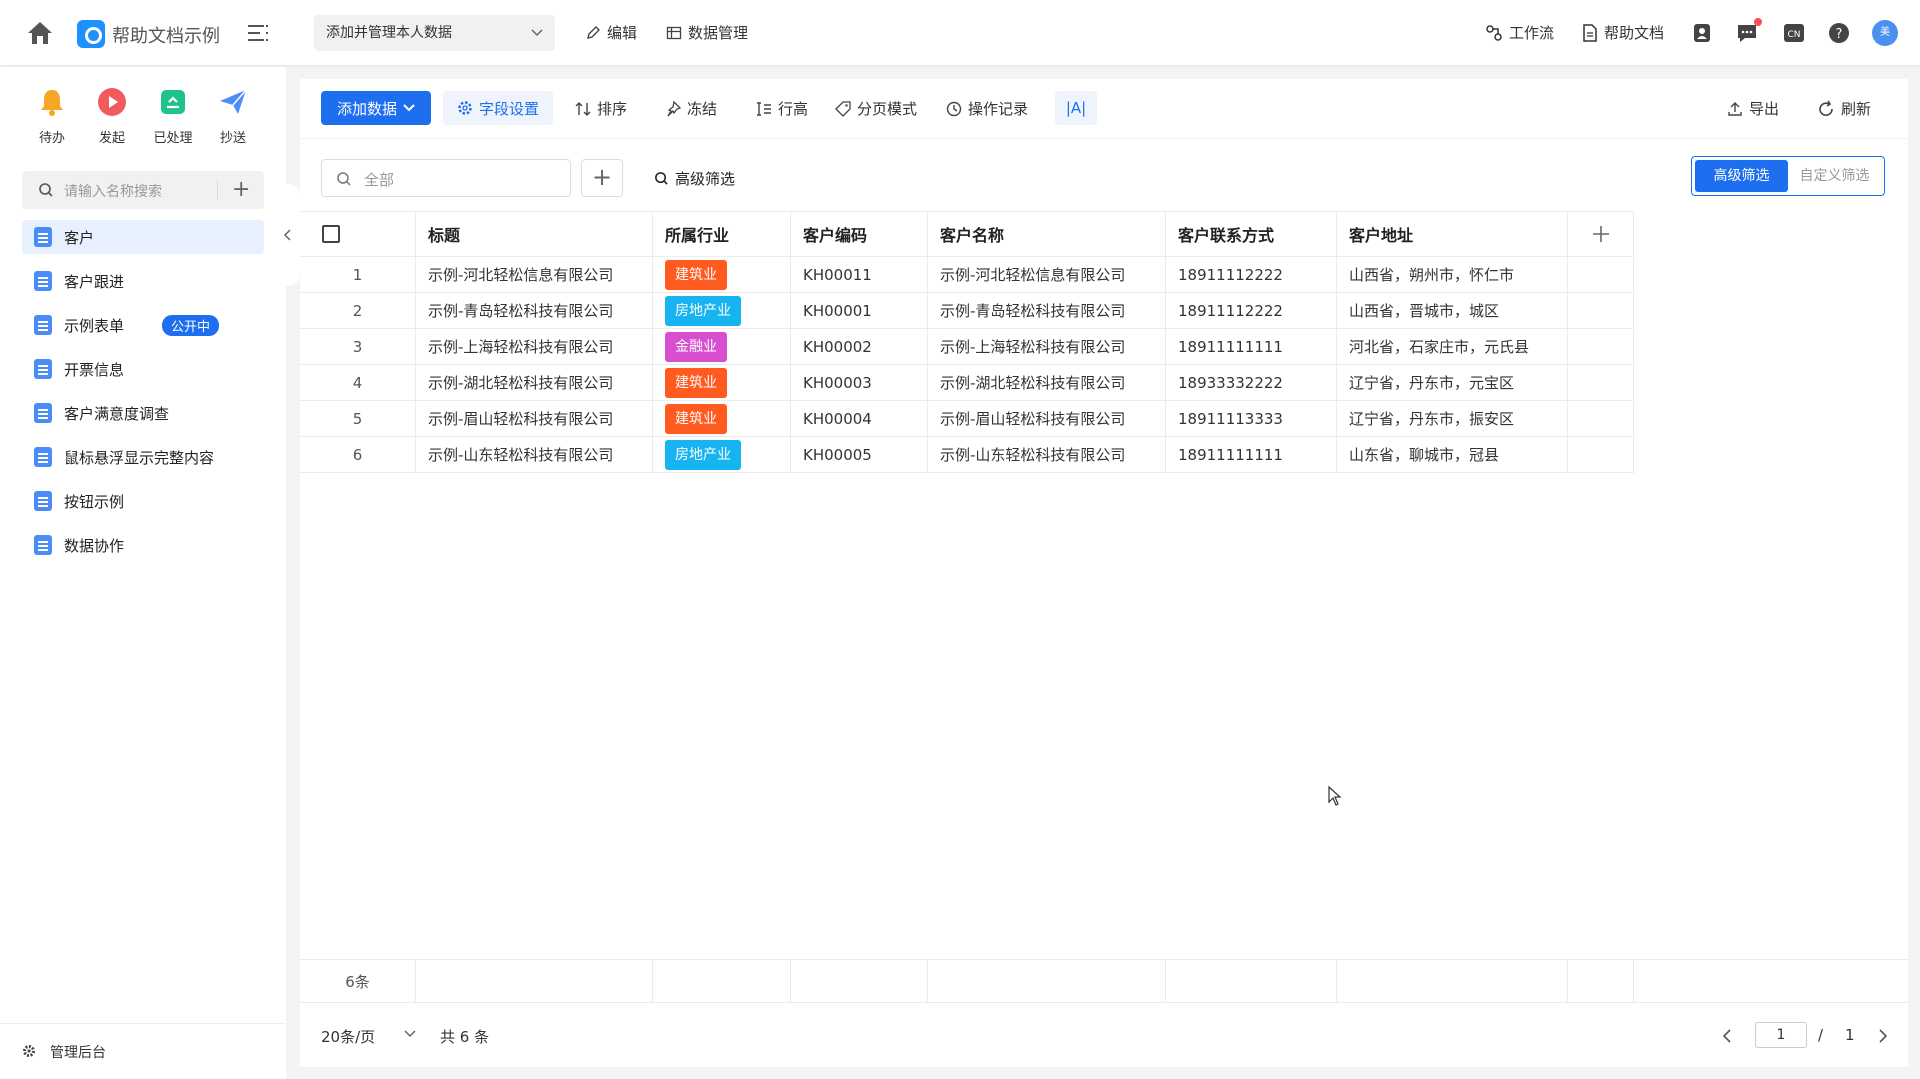 The width and height of the screenshot is (1920, 1079). I want to click on column-header: 客户编码, so click(859, 234).